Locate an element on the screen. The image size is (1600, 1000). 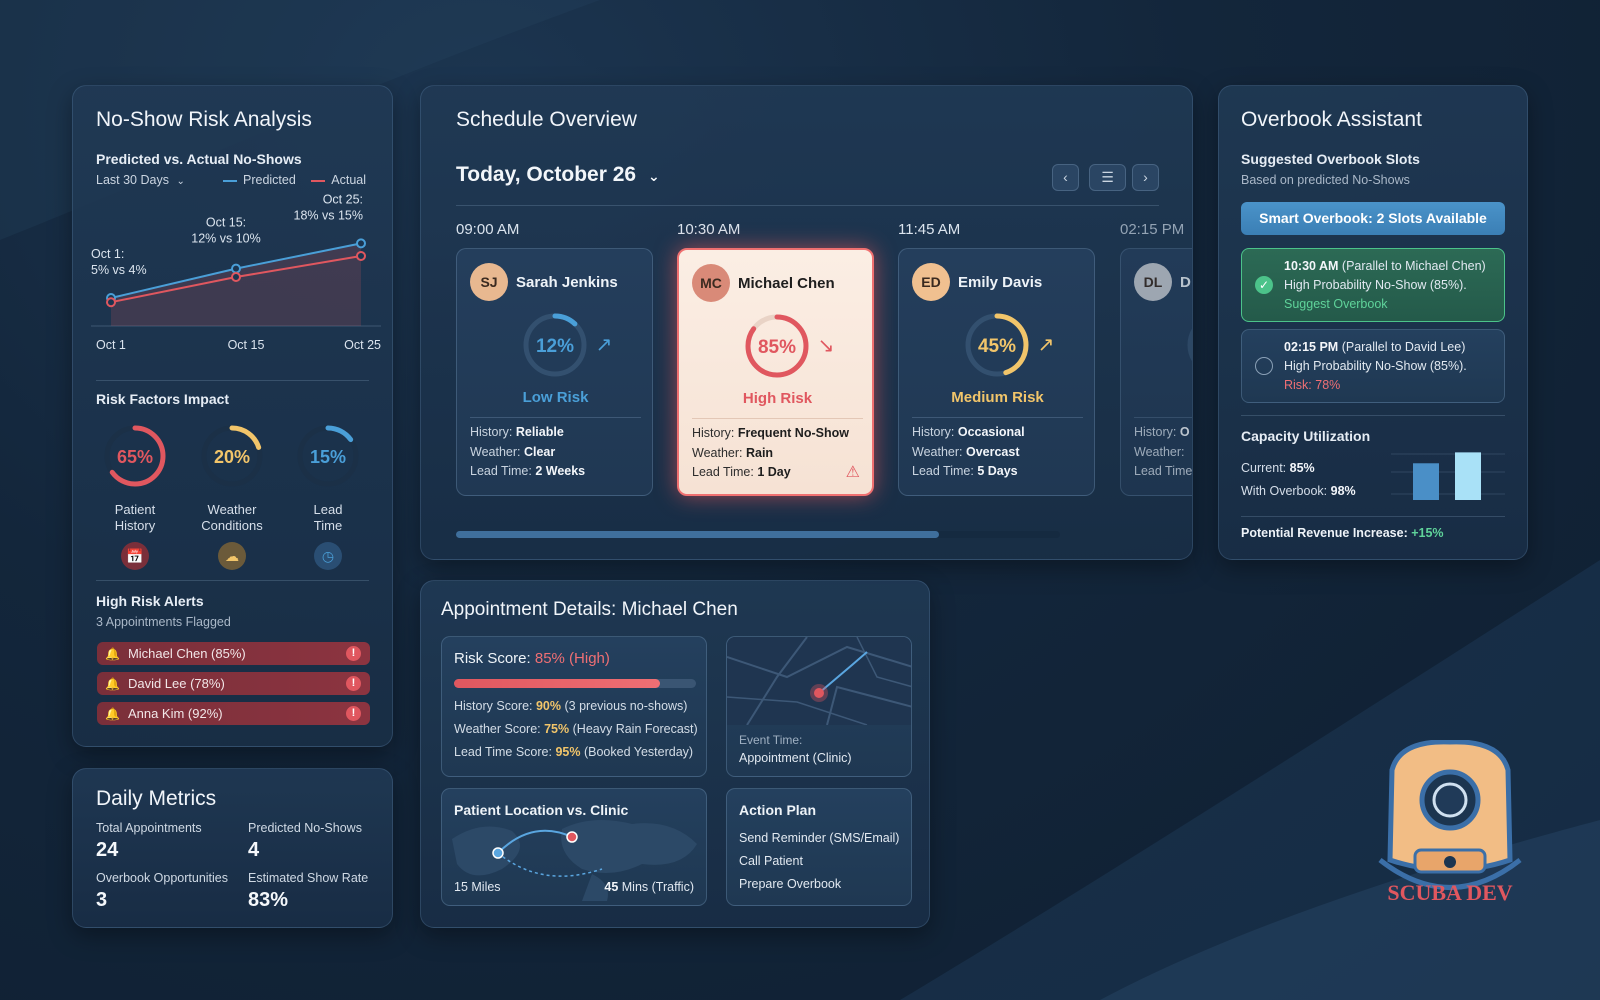
metric-label: Overbook Opportunities is located at coordinates (162, 878).